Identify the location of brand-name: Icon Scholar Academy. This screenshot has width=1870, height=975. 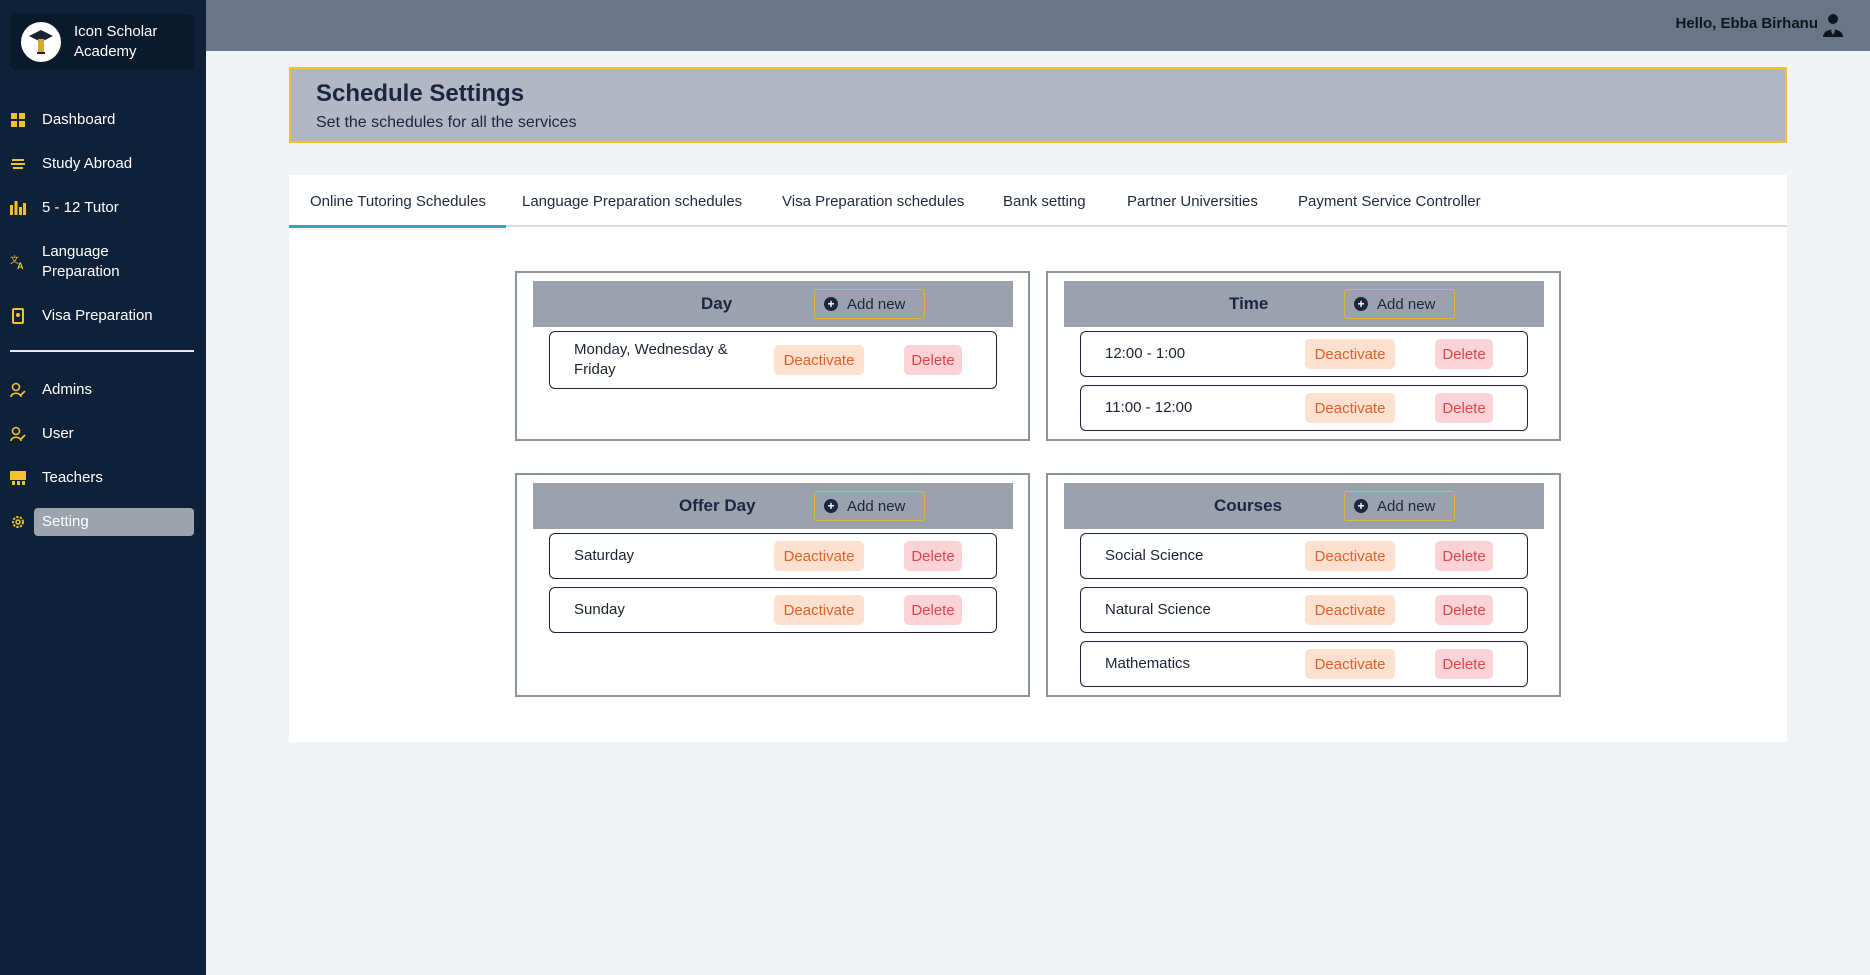
(116, 41).